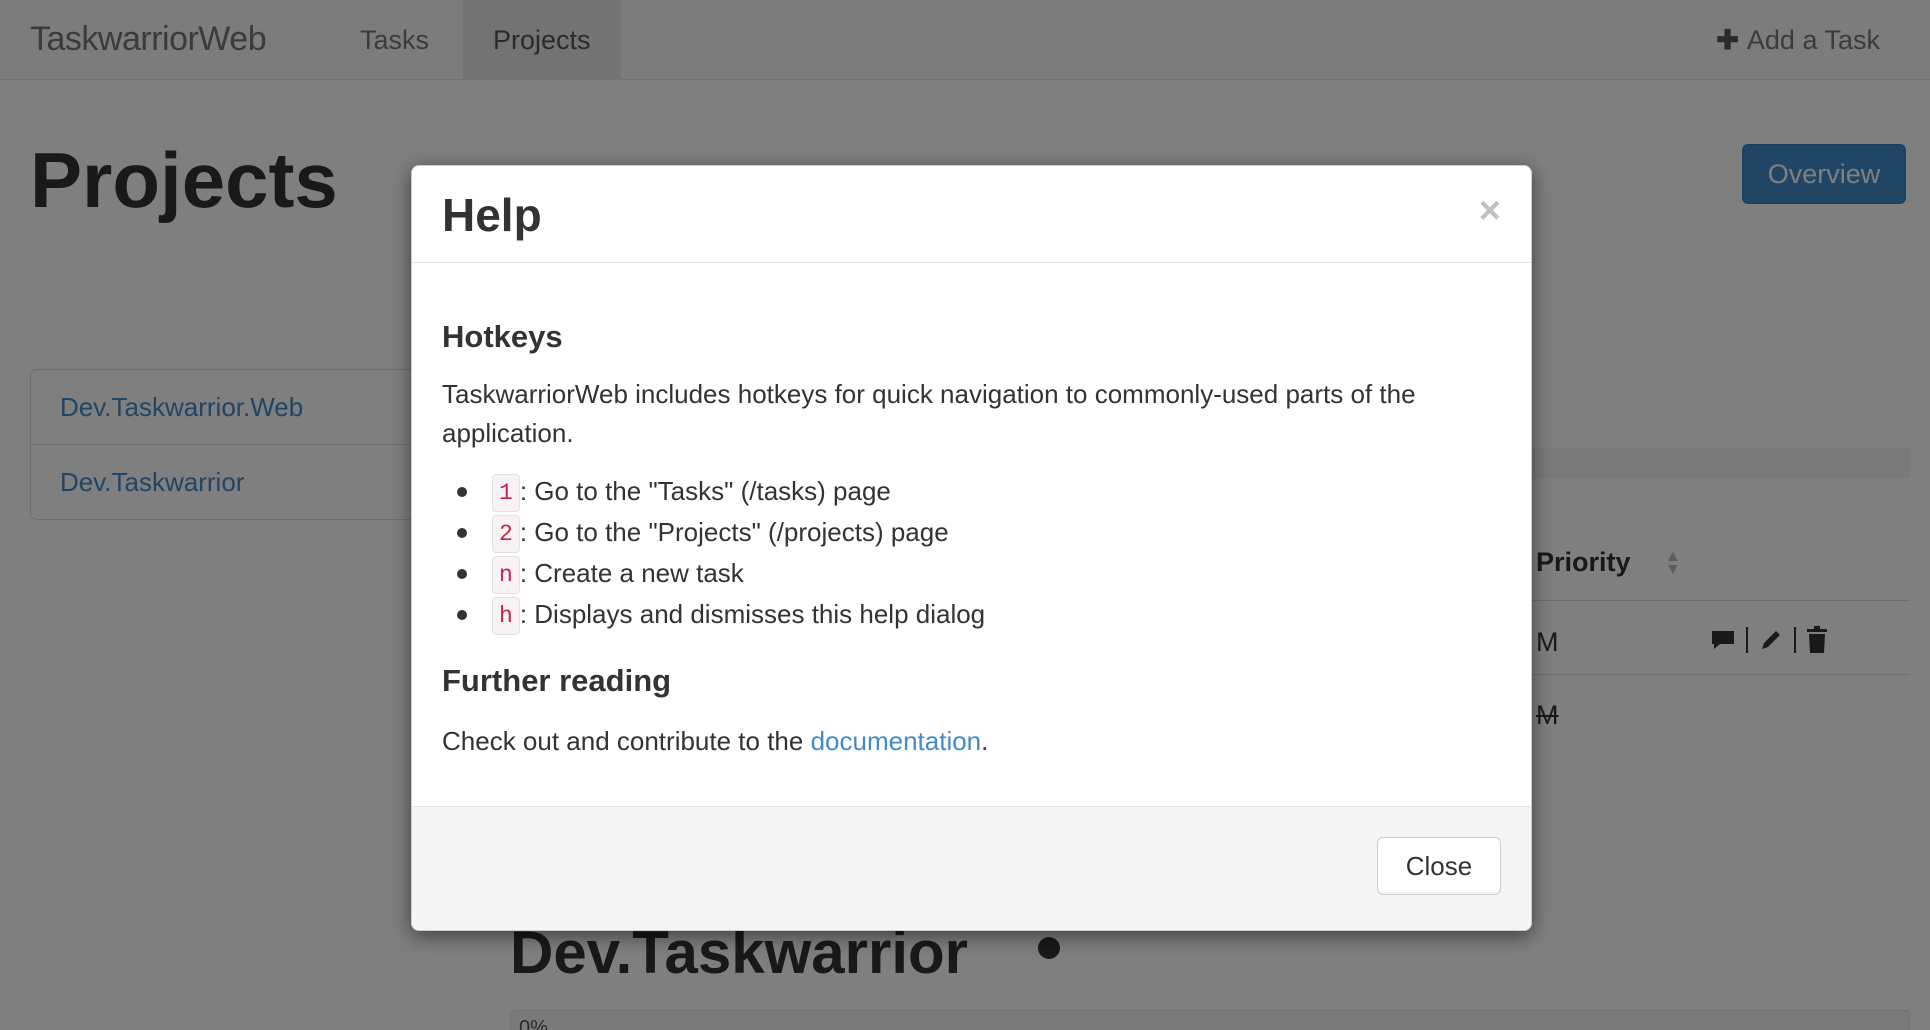  I want to click on hotkey-key: 1, so click(506, 493).